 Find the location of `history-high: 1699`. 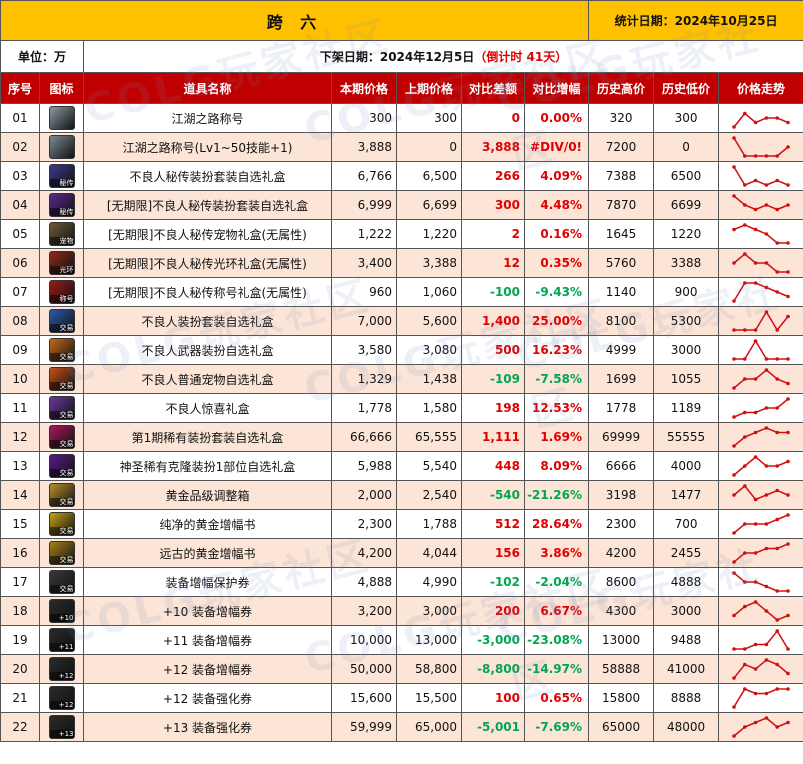

history-high: 1699 is located at coordinates (621, 379).